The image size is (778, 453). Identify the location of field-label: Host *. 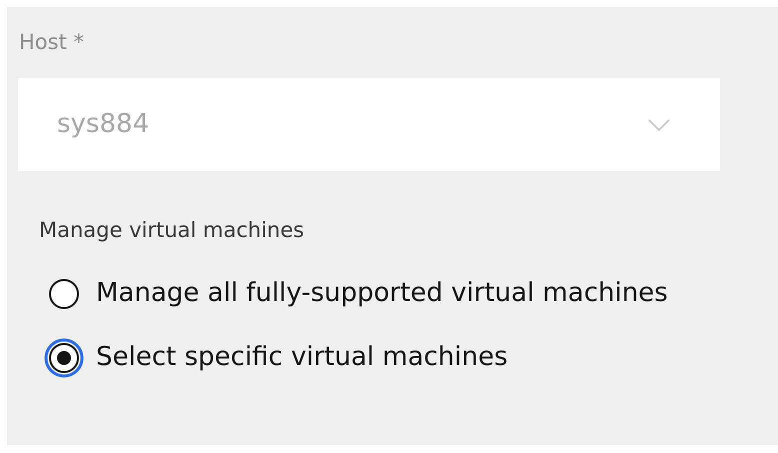
(52, 42).